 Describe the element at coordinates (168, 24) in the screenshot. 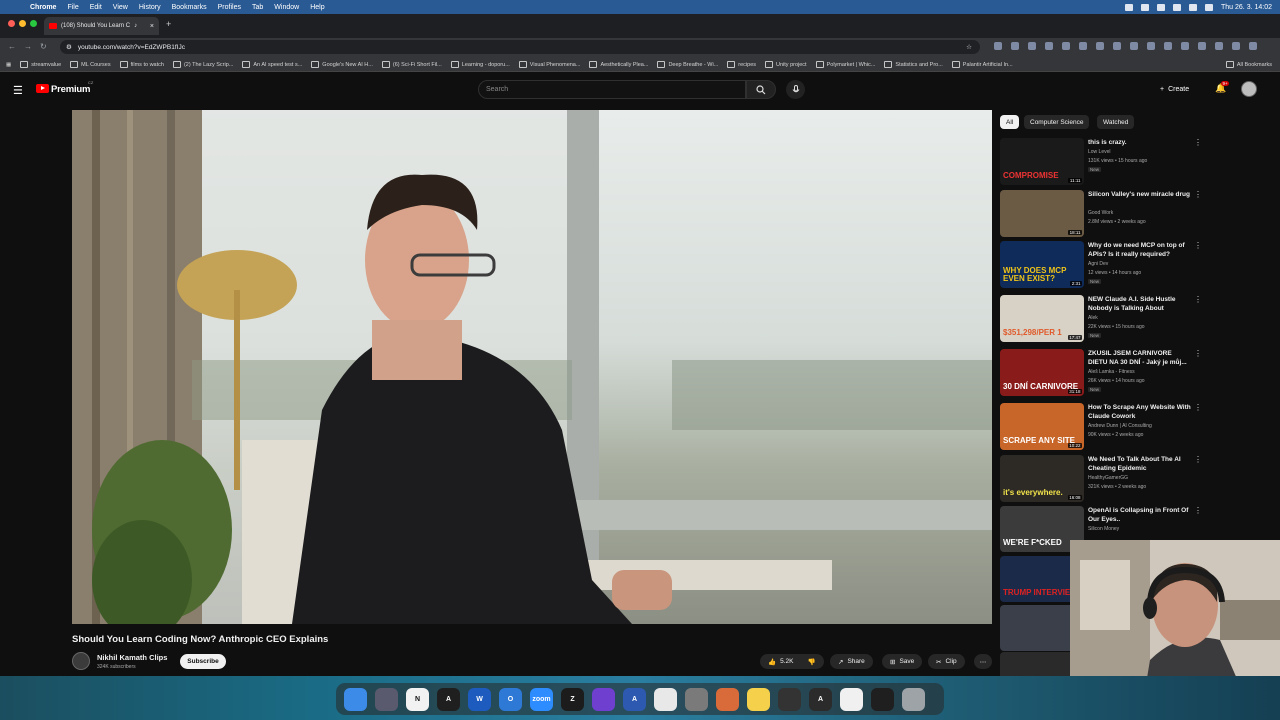

I see `new-tab-icon: +` at that location.